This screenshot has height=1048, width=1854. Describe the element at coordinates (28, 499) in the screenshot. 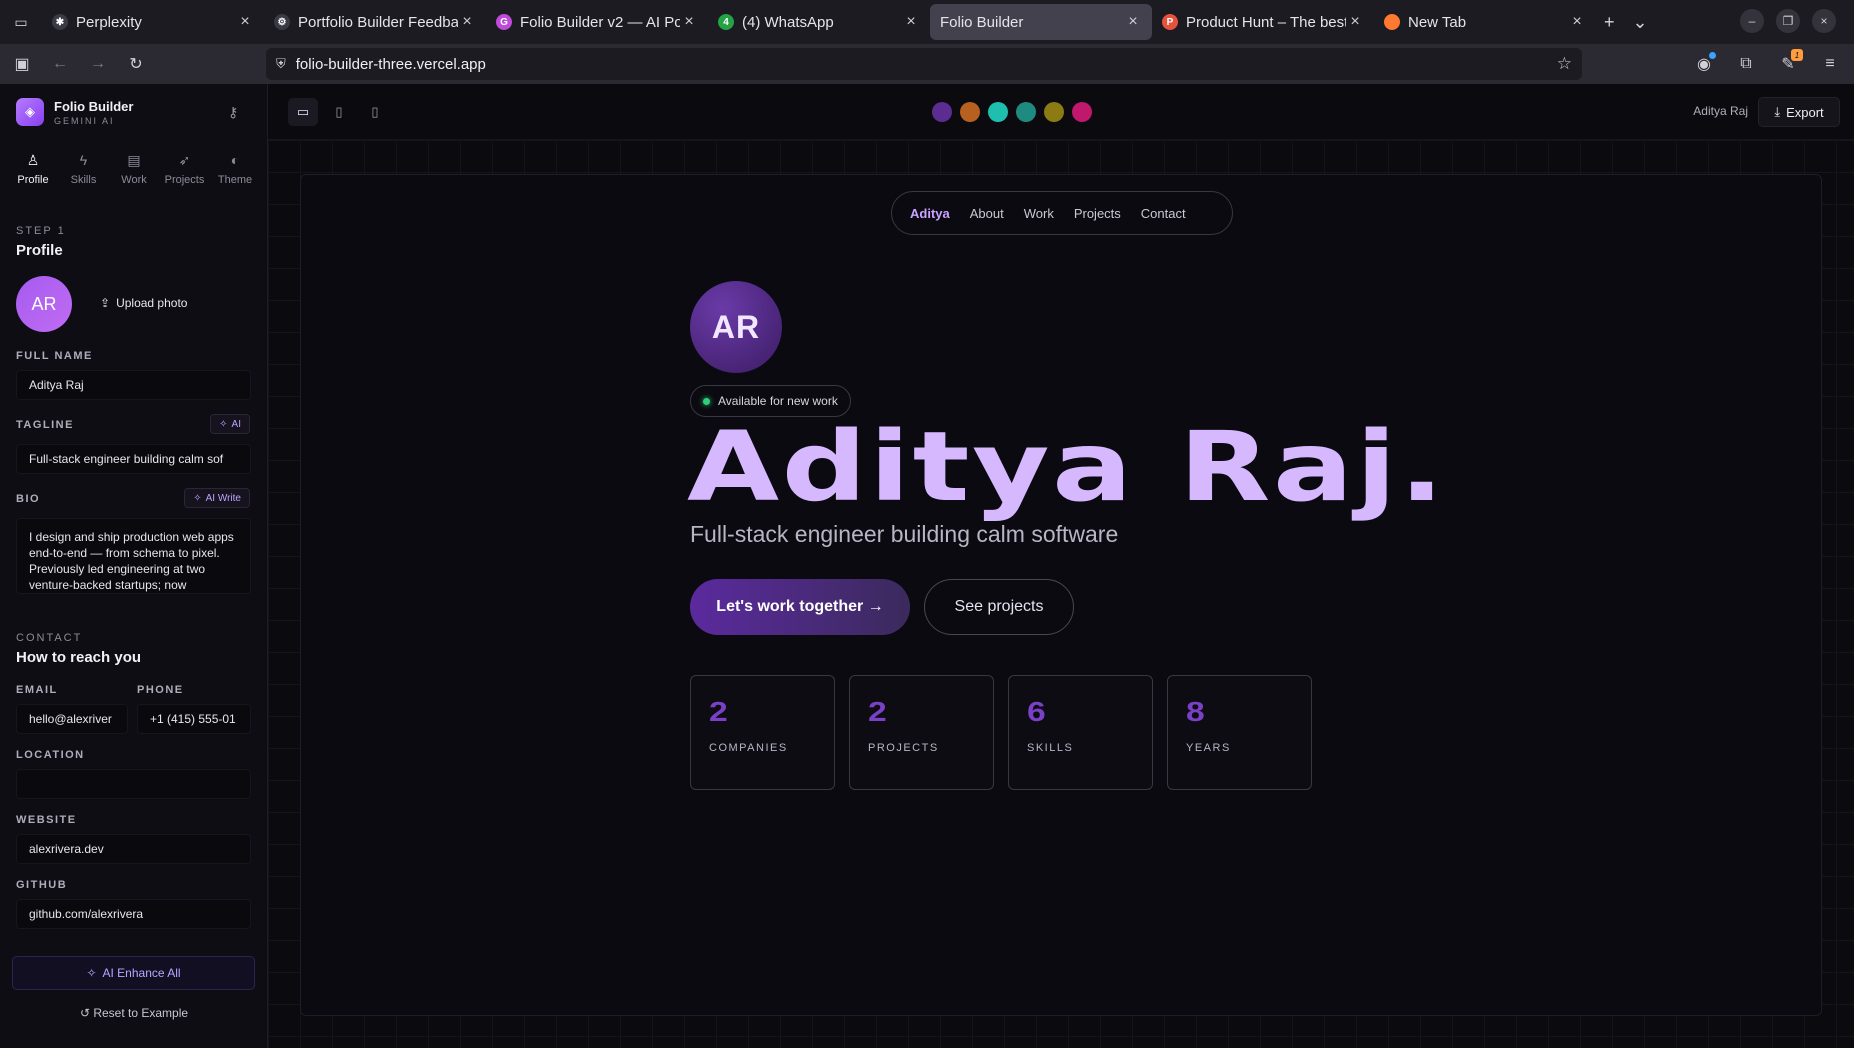

I see `bio-label: BIO` at that location.